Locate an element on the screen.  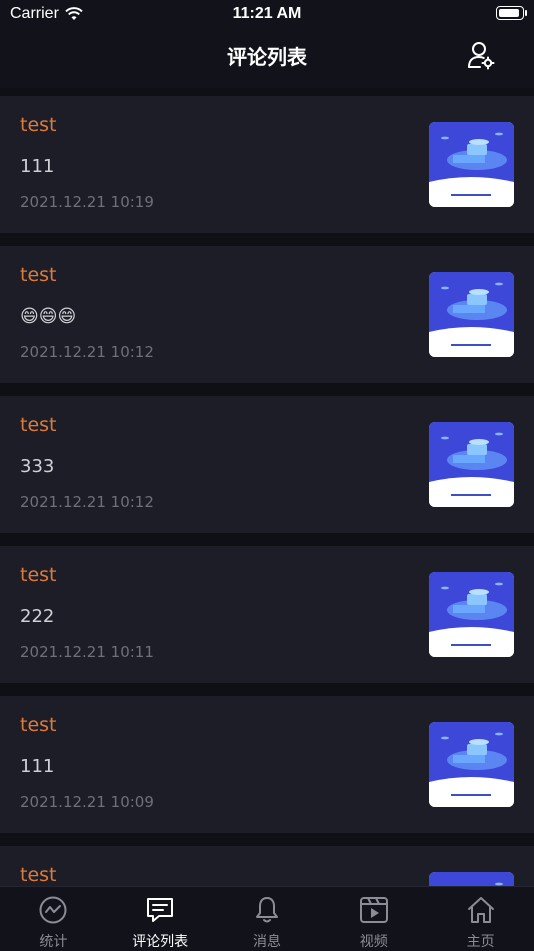
comment-time: 2021.12.21 10:09 is located at coordinates (87, 802).